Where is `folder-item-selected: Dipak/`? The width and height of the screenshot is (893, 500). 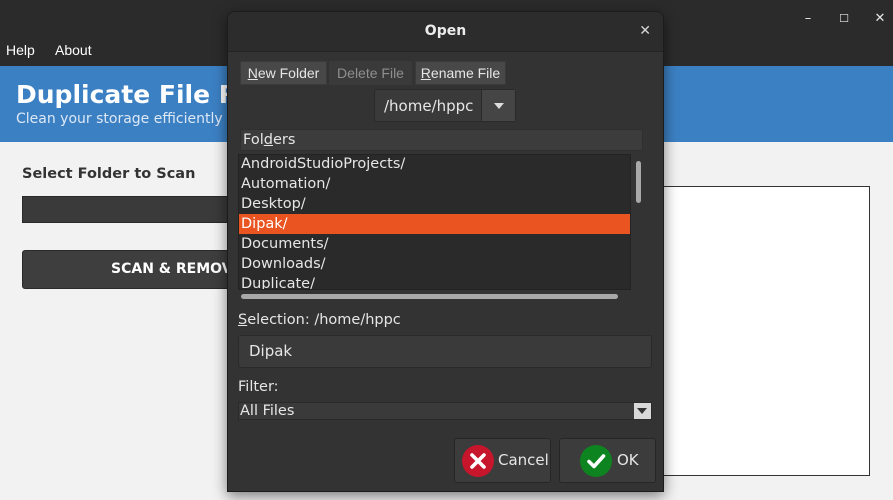 folder-item-selected: Dipak/ is located at coordinates (434, 224).